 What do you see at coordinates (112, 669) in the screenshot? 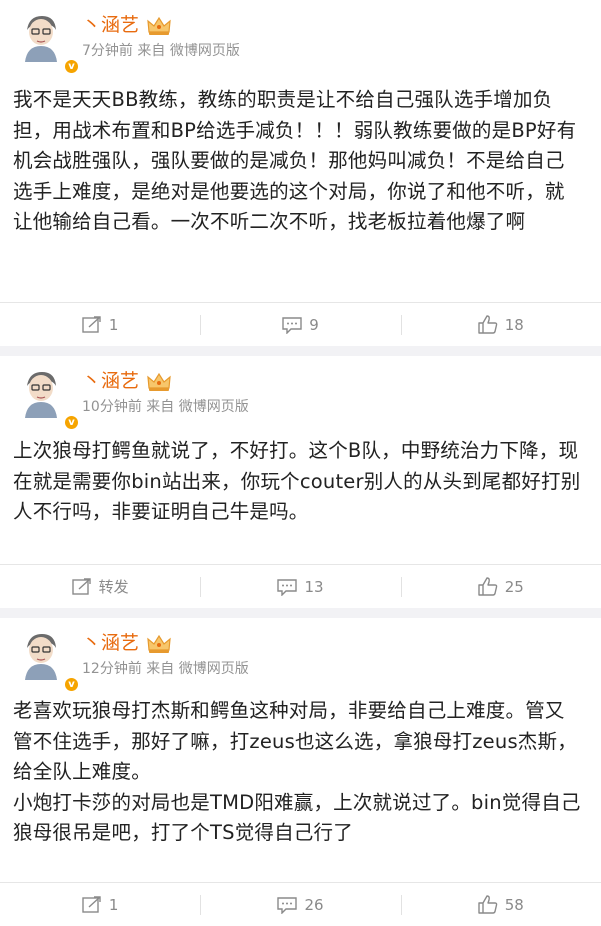
I see `post-time: 12分钟前` at bounding box center [112, 669].